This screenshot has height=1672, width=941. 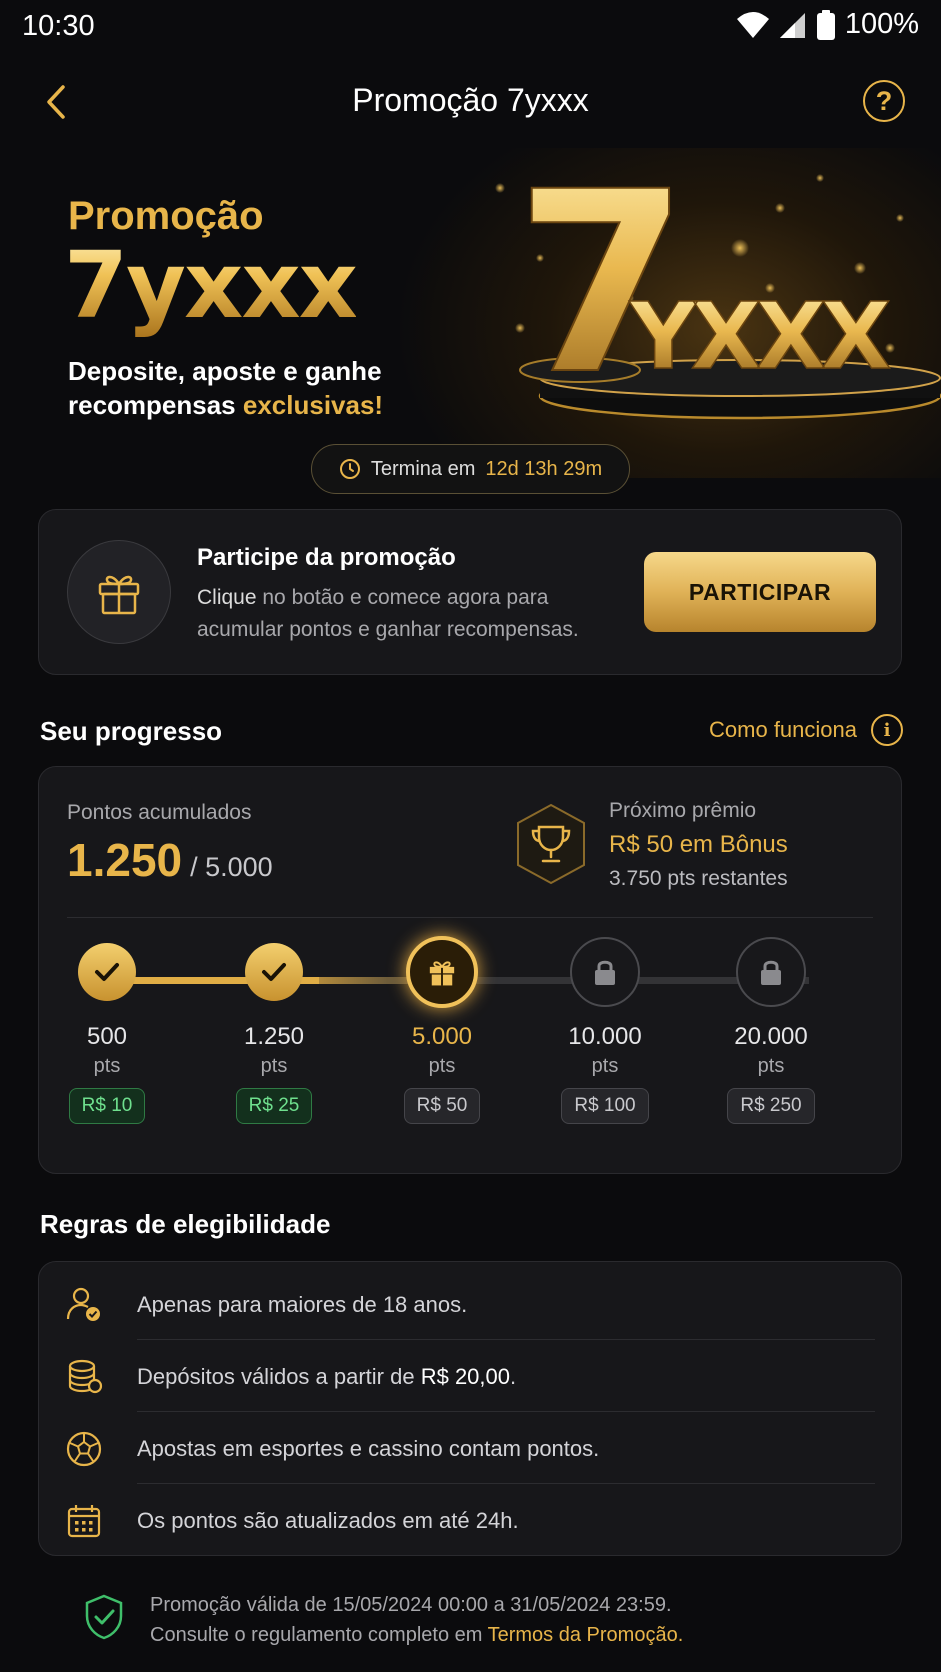 I want to click on hero-brand-title: 7yxxx, so click(x=211, y=285).